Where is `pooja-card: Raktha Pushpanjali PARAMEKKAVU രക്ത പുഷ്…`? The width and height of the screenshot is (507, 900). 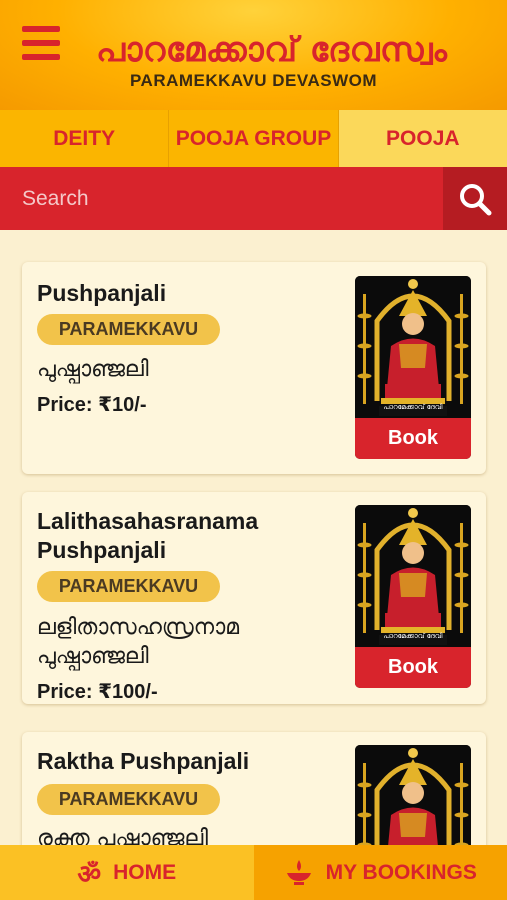 pooja-card: Raktha Pushpanjali PARAMEKKAVU രക്ത പുഷ്… is located at coordinates (254, 788).